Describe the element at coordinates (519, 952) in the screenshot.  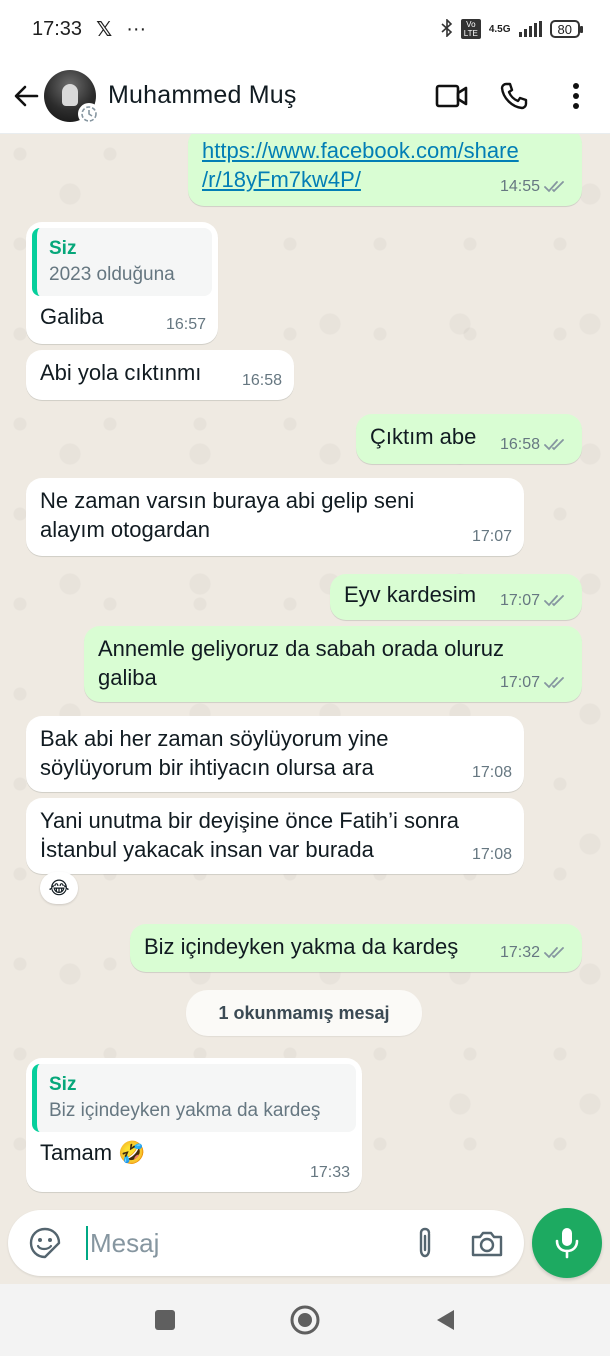
I see `message-time: 17:32` at that location.